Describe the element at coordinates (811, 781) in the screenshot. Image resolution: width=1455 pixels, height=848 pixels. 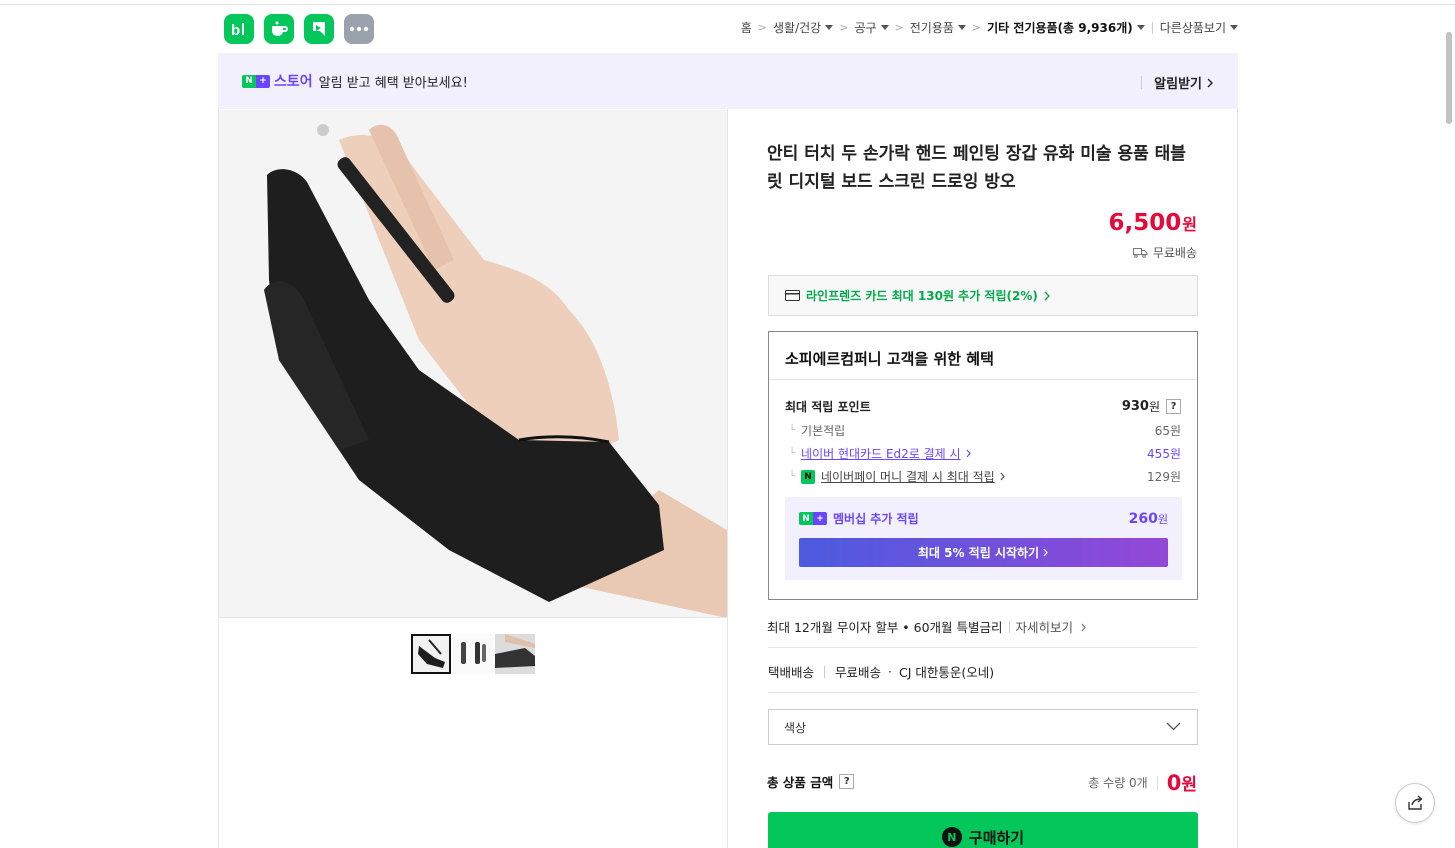
I see `total-price-label: 총 상품 금액 ?` at that location.